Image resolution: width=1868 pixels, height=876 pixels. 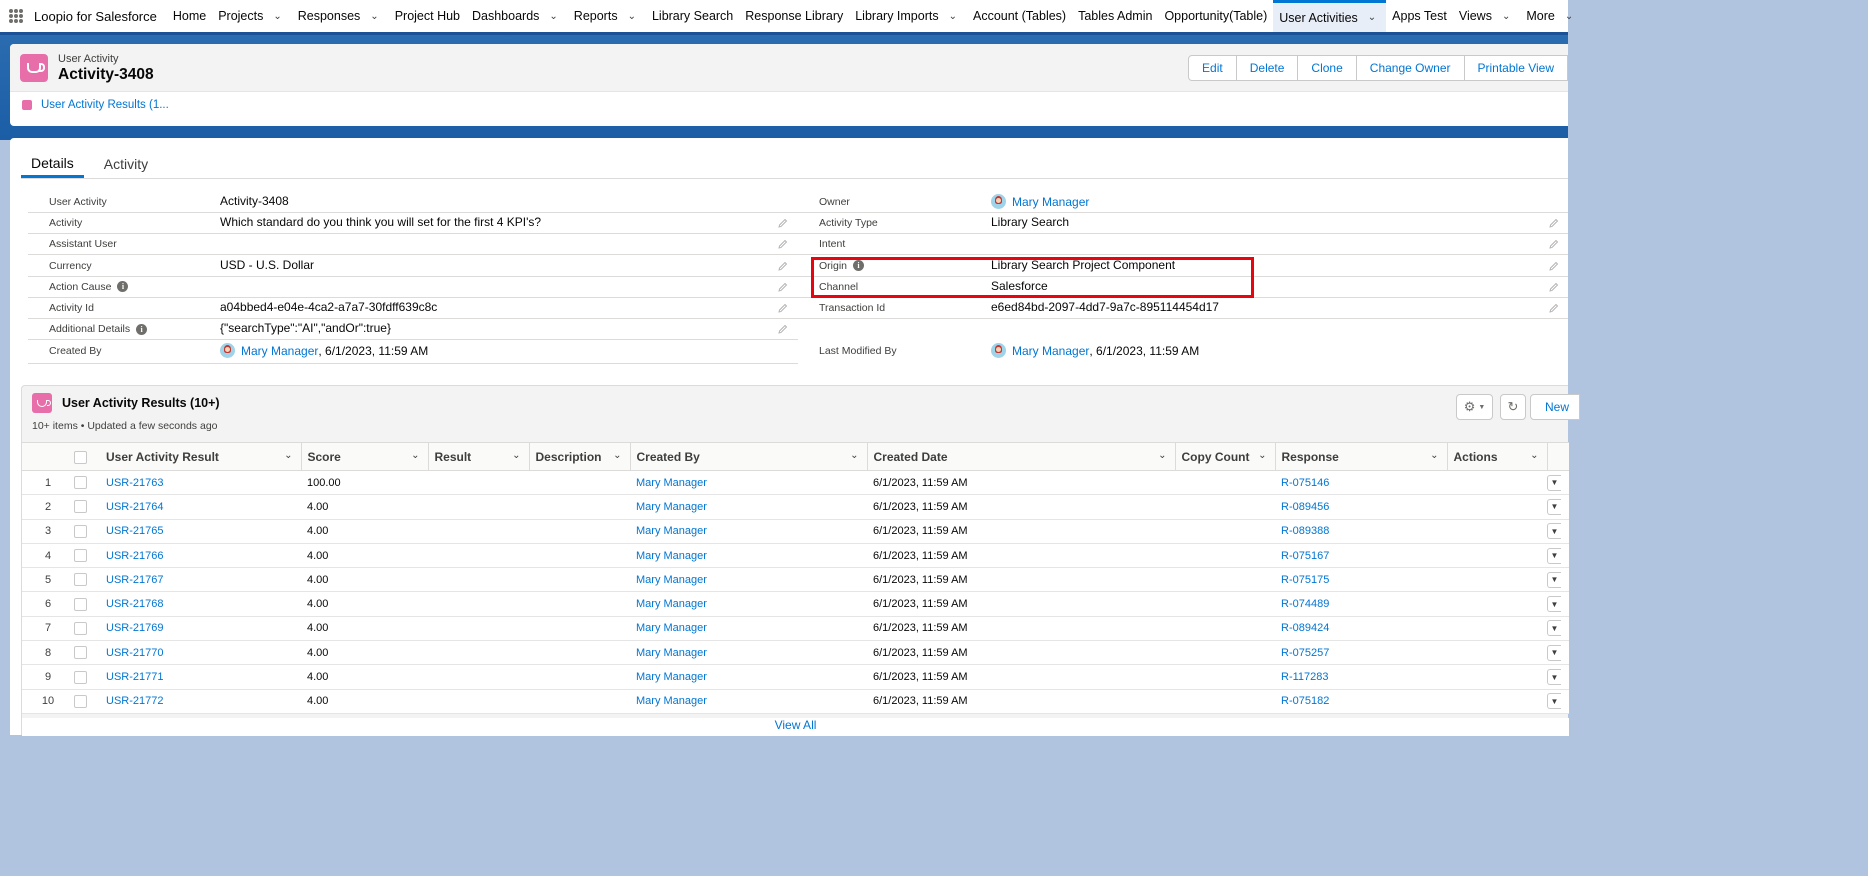 I want to click on response-link: R-075146, so click(x=1305, y=483).